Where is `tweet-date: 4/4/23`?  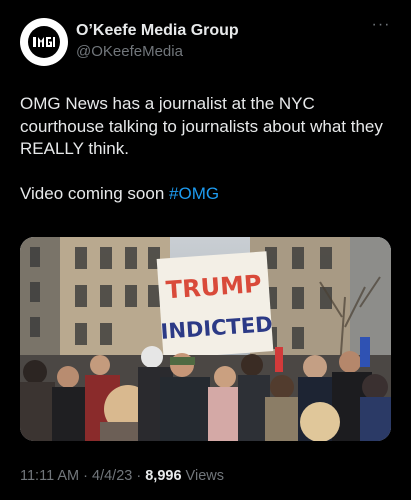 tweet-date: 4/4/23 is located at coordinates (112, 476).